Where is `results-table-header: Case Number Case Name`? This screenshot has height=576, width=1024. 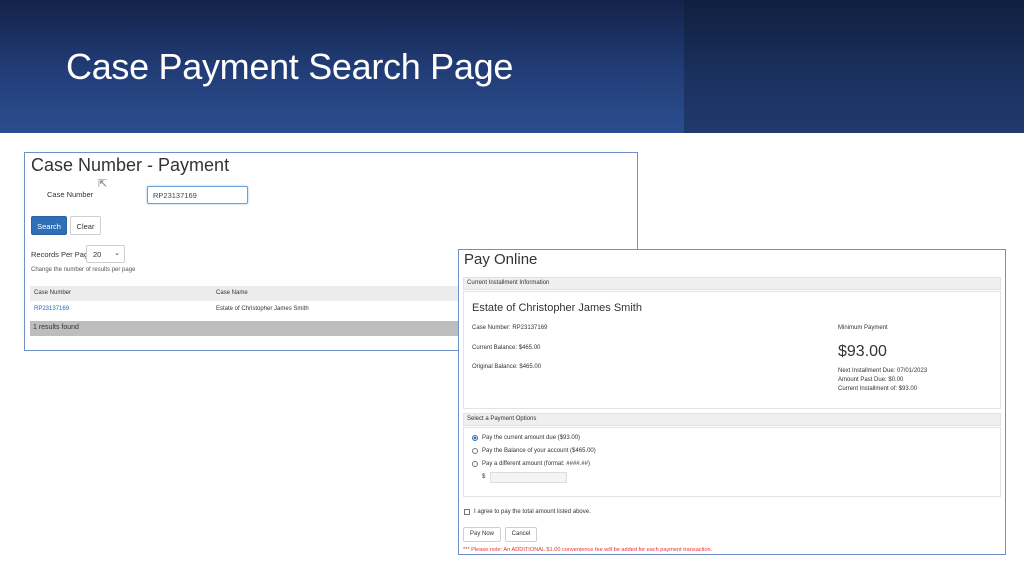 results-table-header: Case Number Case Name is located at coordinates (245, 293).